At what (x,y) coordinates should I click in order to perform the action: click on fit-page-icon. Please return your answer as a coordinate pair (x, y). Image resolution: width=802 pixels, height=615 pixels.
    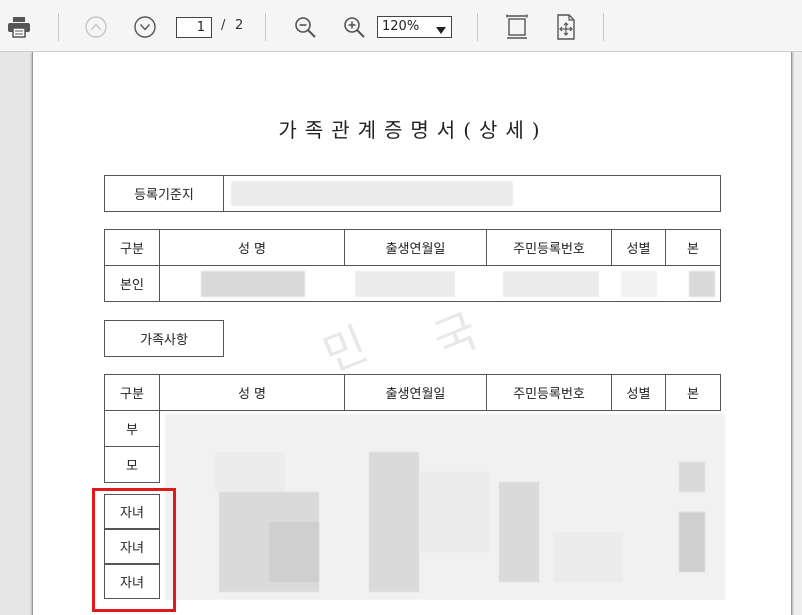
    Looking at the image, I should click on (517, 26).